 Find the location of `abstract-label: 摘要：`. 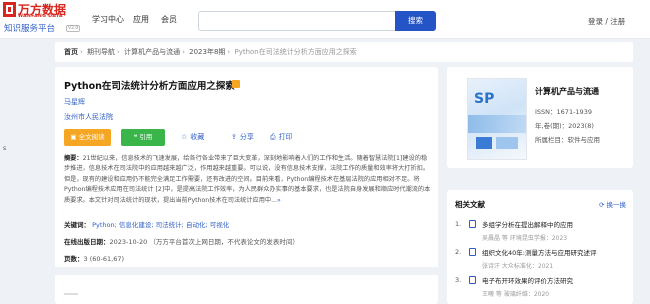

abstract-label: 摘要： is located at coordinates (73, 158).